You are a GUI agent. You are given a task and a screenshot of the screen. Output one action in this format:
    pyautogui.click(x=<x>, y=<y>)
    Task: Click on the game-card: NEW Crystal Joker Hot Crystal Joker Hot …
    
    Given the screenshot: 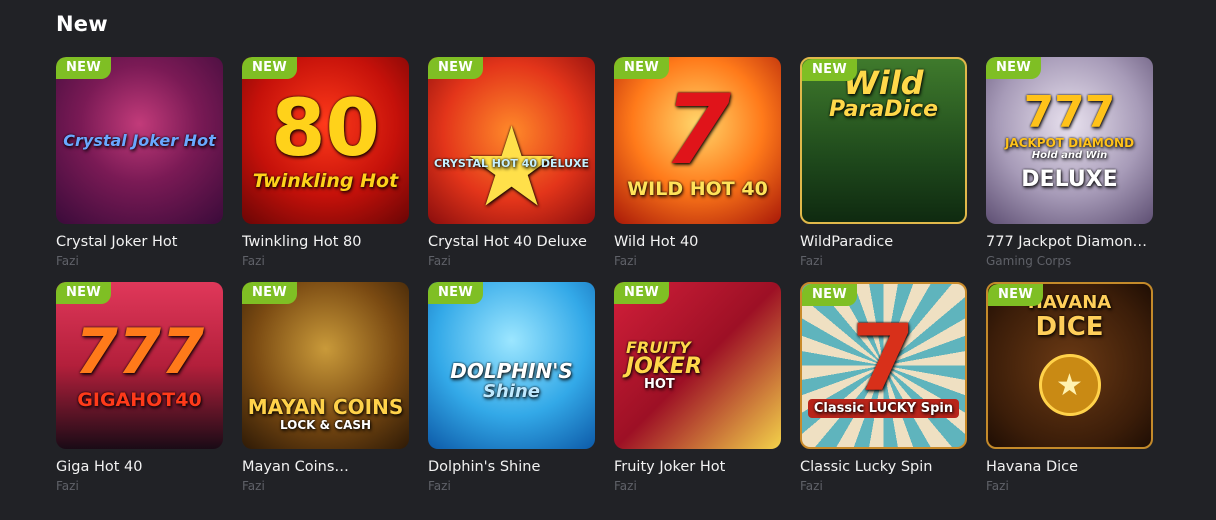 What is the action you would take?
    pyautogui.click(x=139, y=162)
    